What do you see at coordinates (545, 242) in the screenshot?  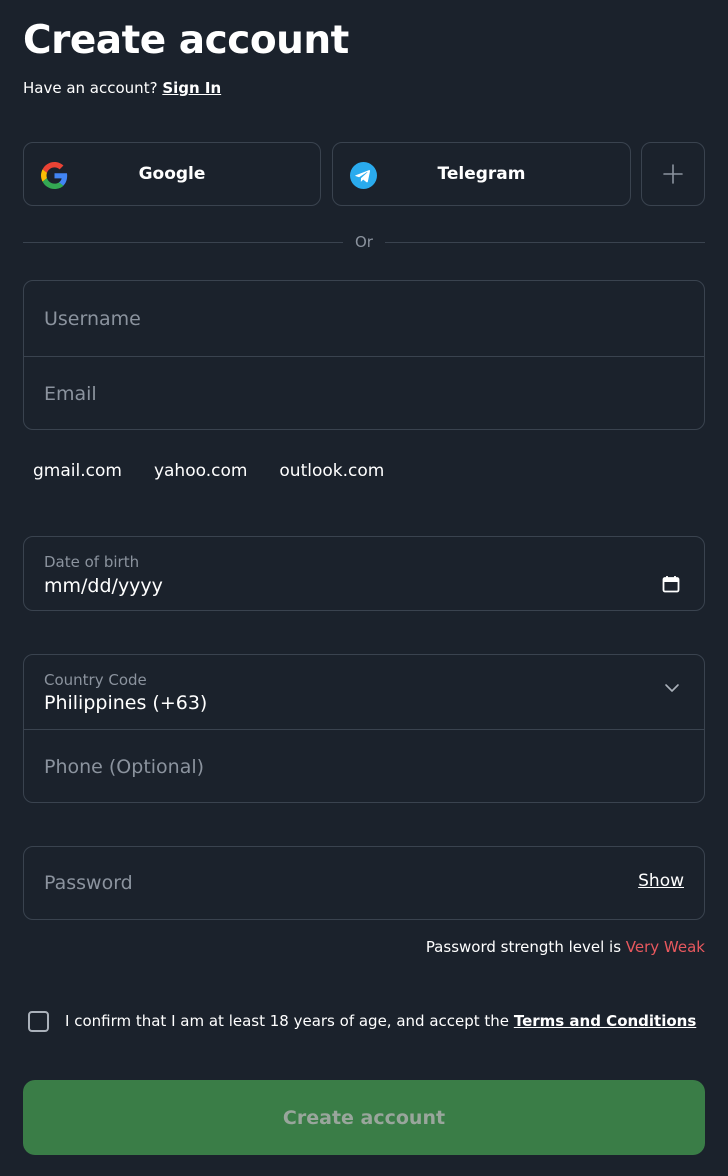 I see `divider-line-right` at bounding box center [545, 242].